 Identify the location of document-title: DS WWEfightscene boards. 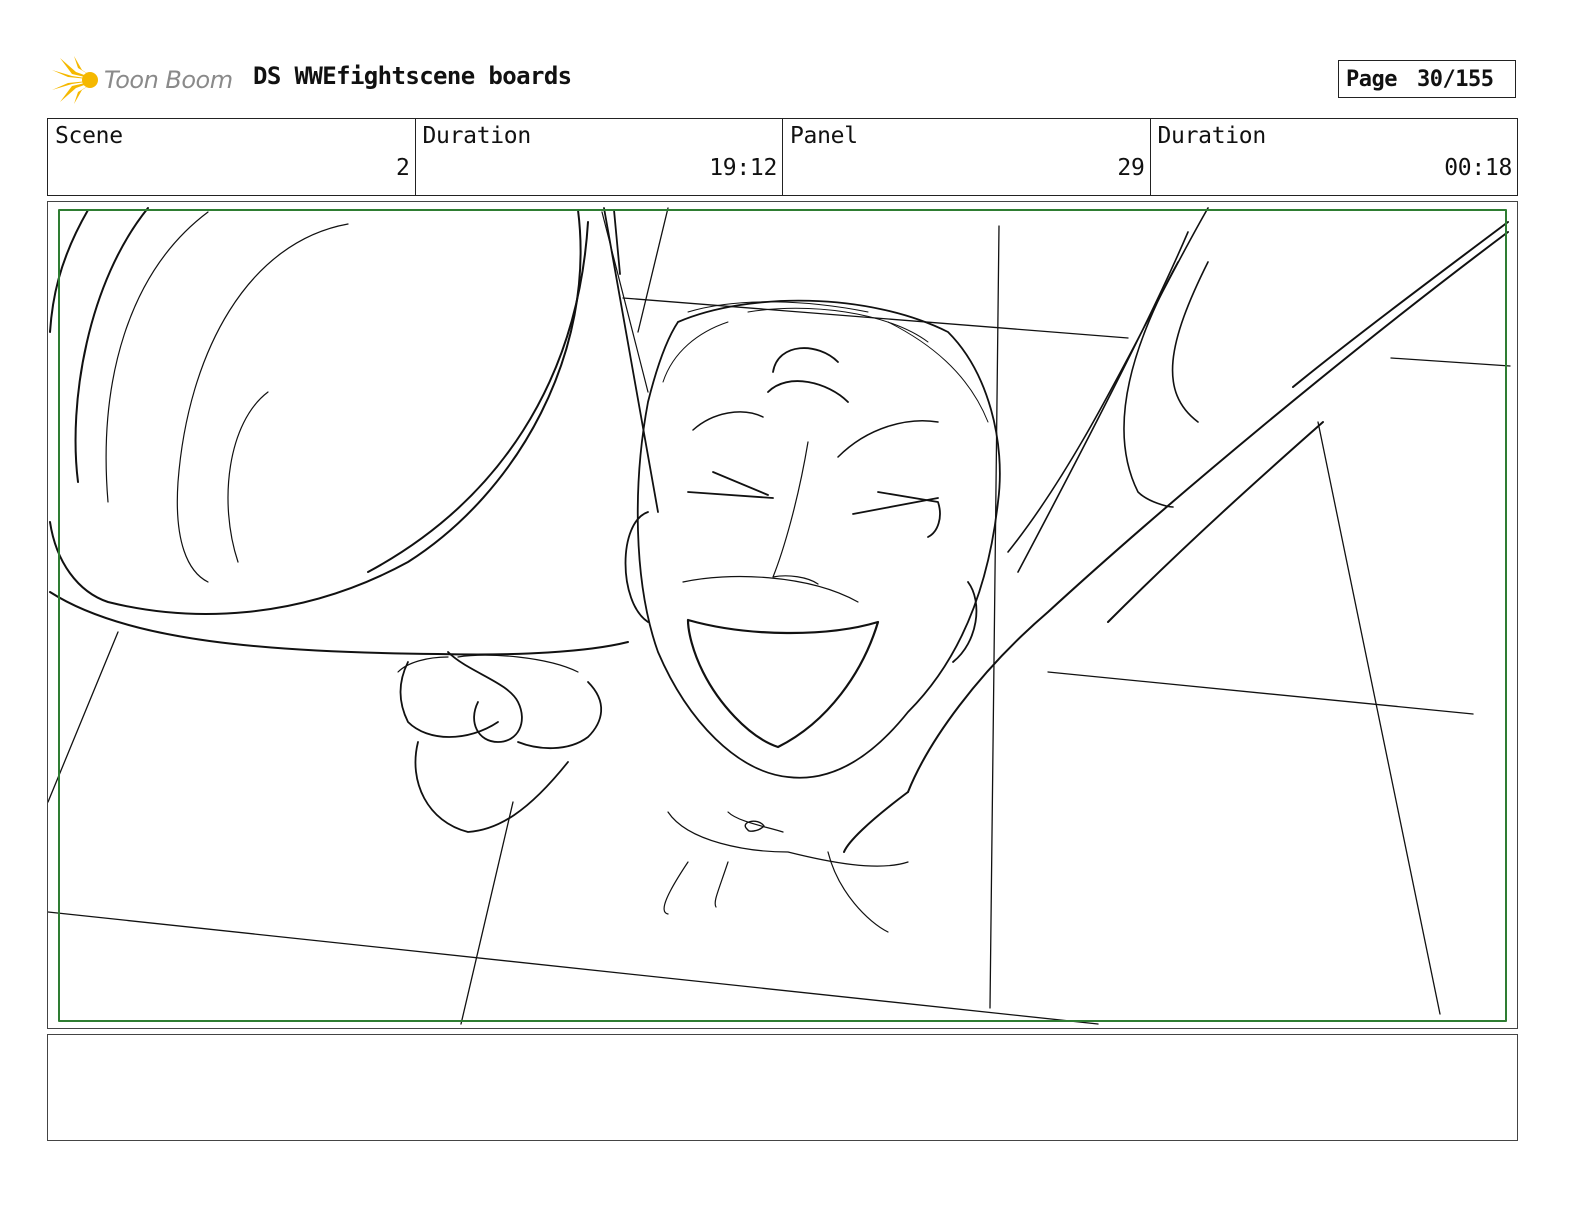
(412, 76).